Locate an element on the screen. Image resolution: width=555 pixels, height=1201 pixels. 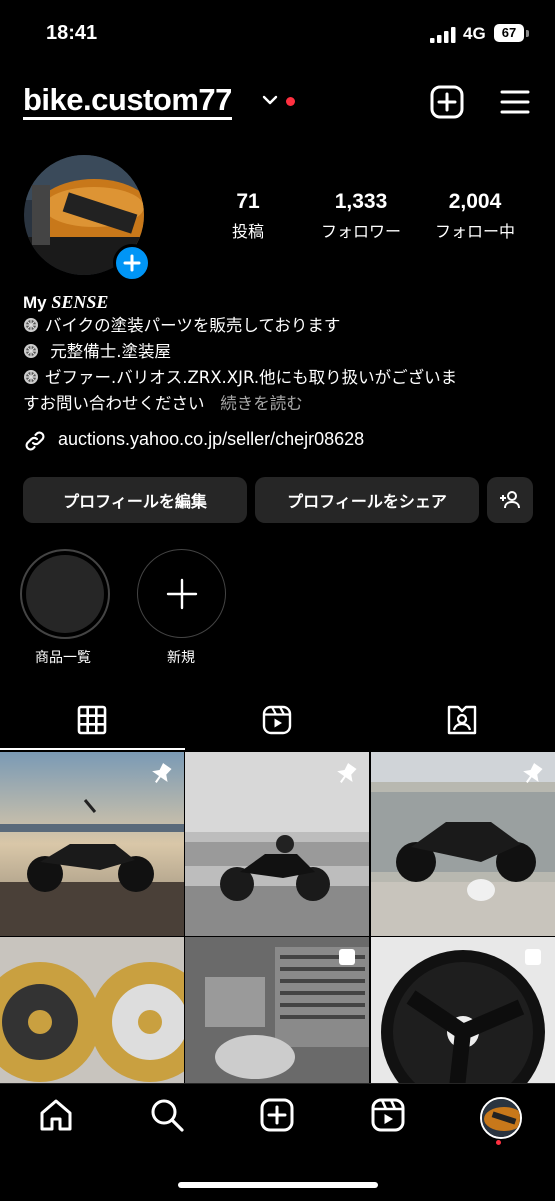
reels-nav-icon is located at coordinates (388, 1115).